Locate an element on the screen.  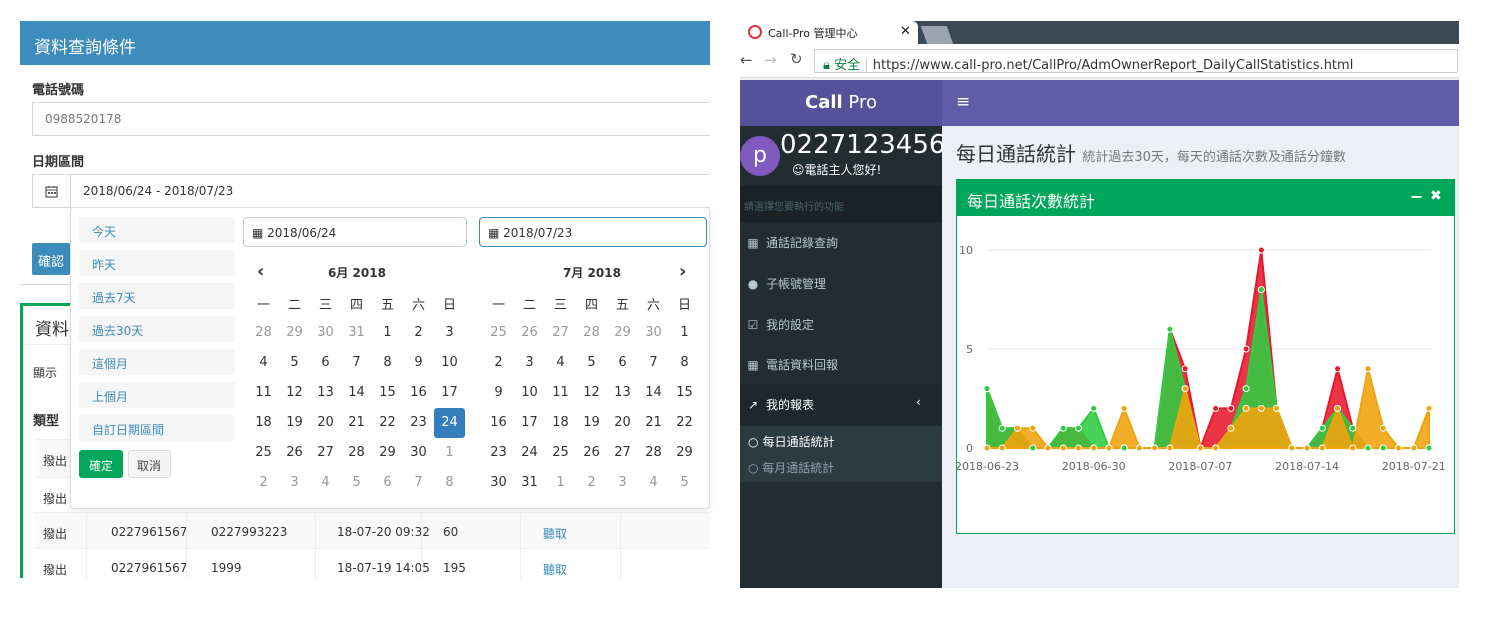
next-month-icon: › is located at coordinates (682, 271).